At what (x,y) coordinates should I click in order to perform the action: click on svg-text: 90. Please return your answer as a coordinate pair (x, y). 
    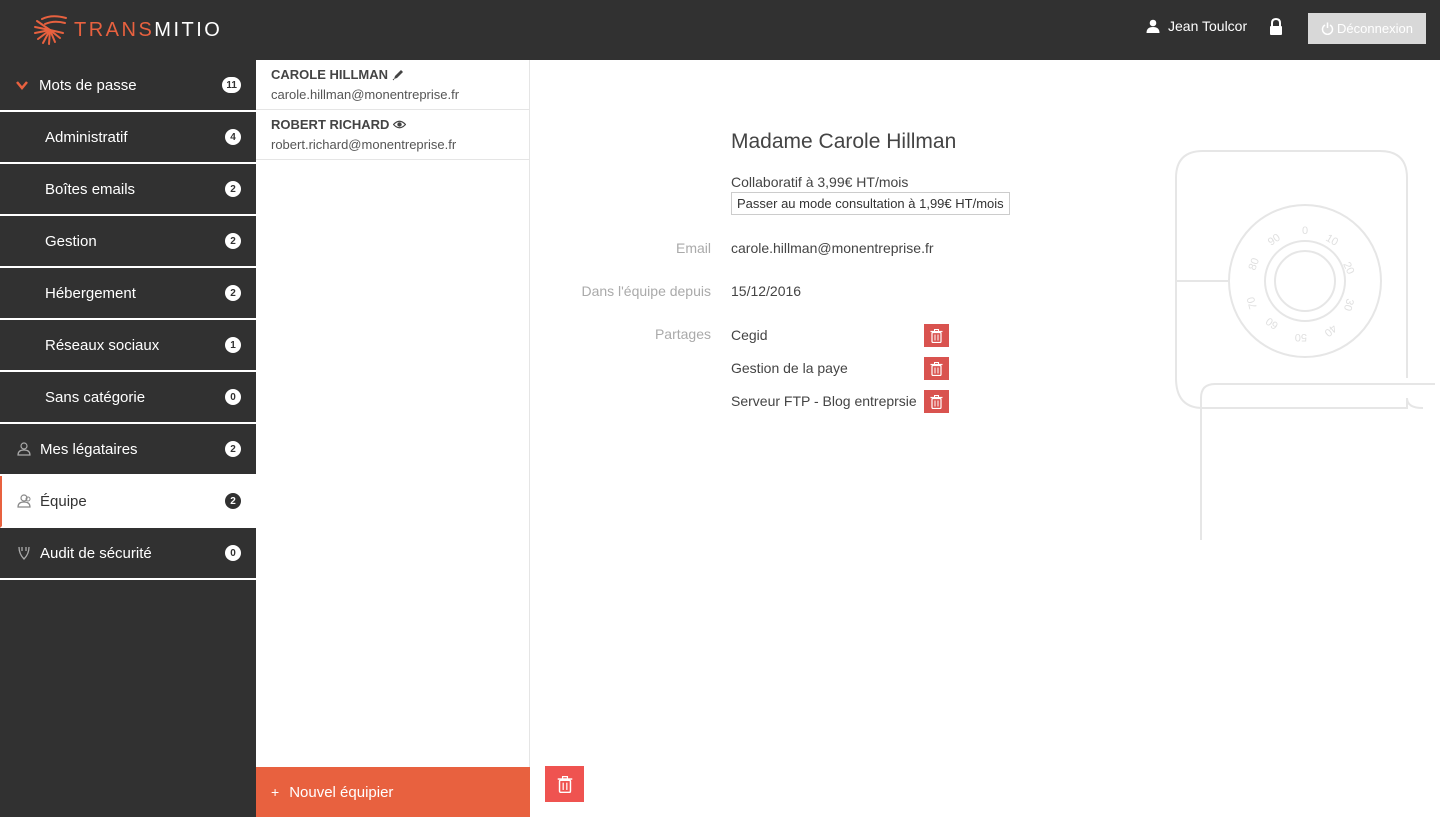
    Looking at the image, I should click on (1274, 240).